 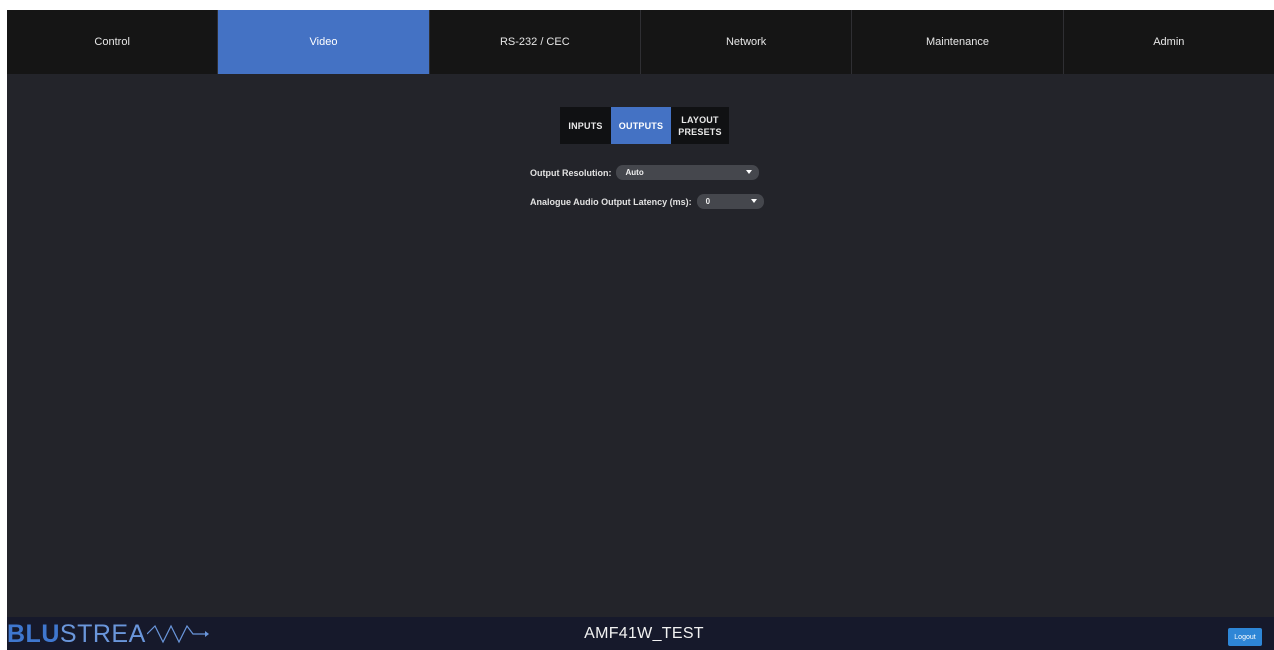 I want to click on audio-latency-select: 0, so click(x=730, y=201).